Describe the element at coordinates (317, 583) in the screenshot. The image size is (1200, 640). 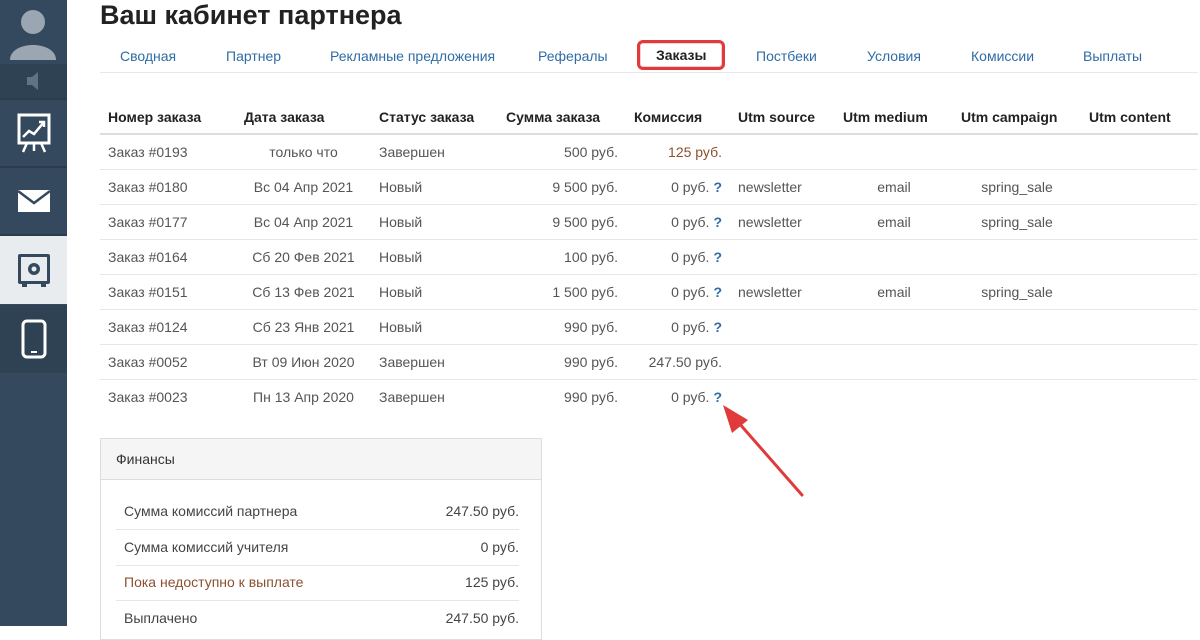
I see `finance-row: Пока недоступно к выплате 125 руб.` at that location.